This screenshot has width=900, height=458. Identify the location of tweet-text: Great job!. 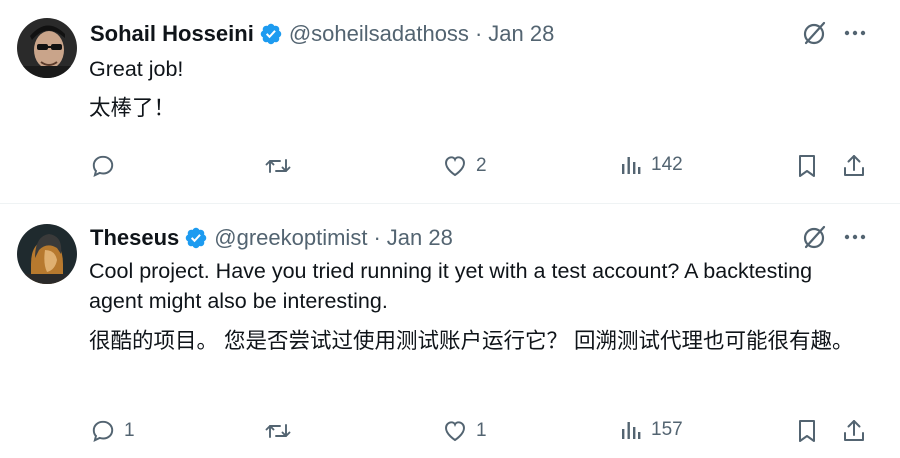
(136, 69).